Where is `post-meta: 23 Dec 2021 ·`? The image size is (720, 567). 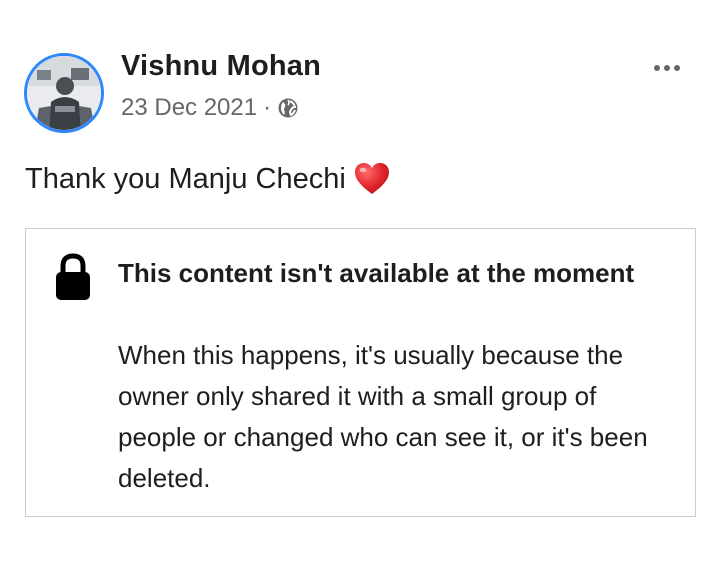
post-meta: 23 Dec 2021 · is located at coordinates (210, 108).